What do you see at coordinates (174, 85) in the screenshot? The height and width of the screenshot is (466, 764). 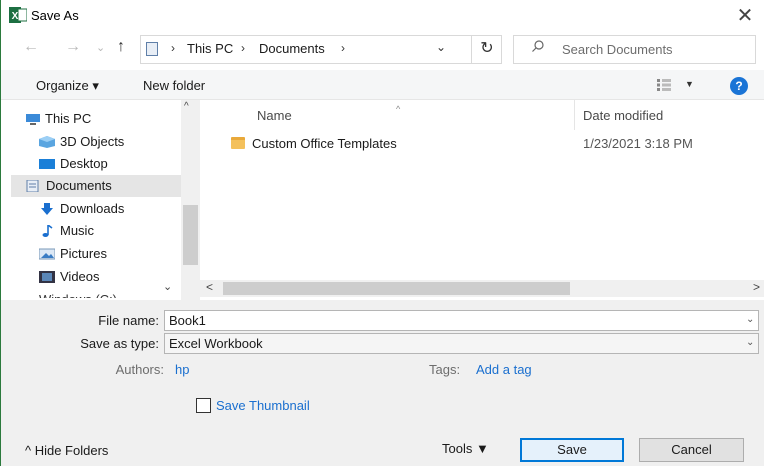 I see `new-folder-button: New folder` at bounding box center [174, 85].